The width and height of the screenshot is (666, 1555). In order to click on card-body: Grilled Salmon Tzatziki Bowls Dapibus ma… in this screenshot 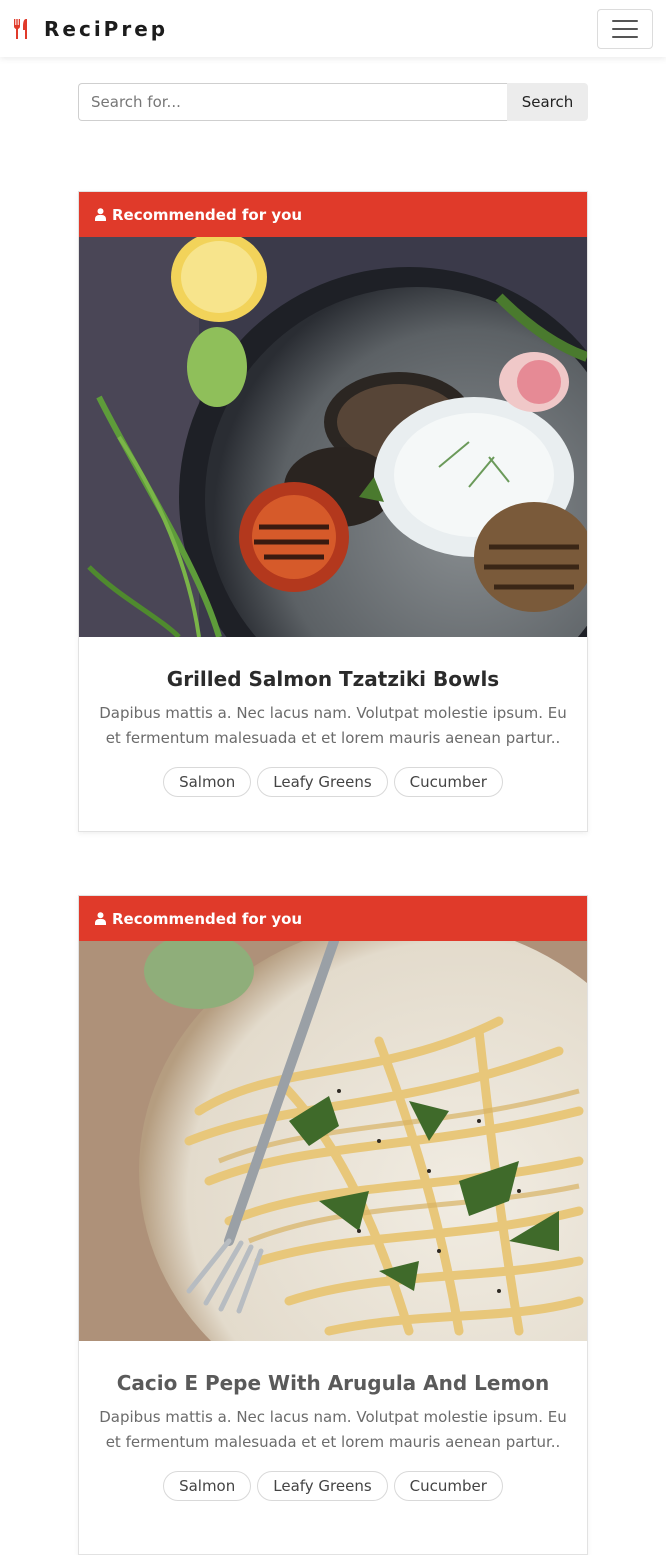, I will do `click(333, 734)`.